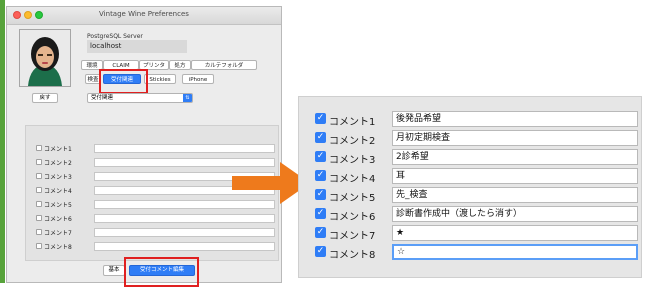  I want to click on zoom-comment-3-label: コメント3, so click(352, 160).